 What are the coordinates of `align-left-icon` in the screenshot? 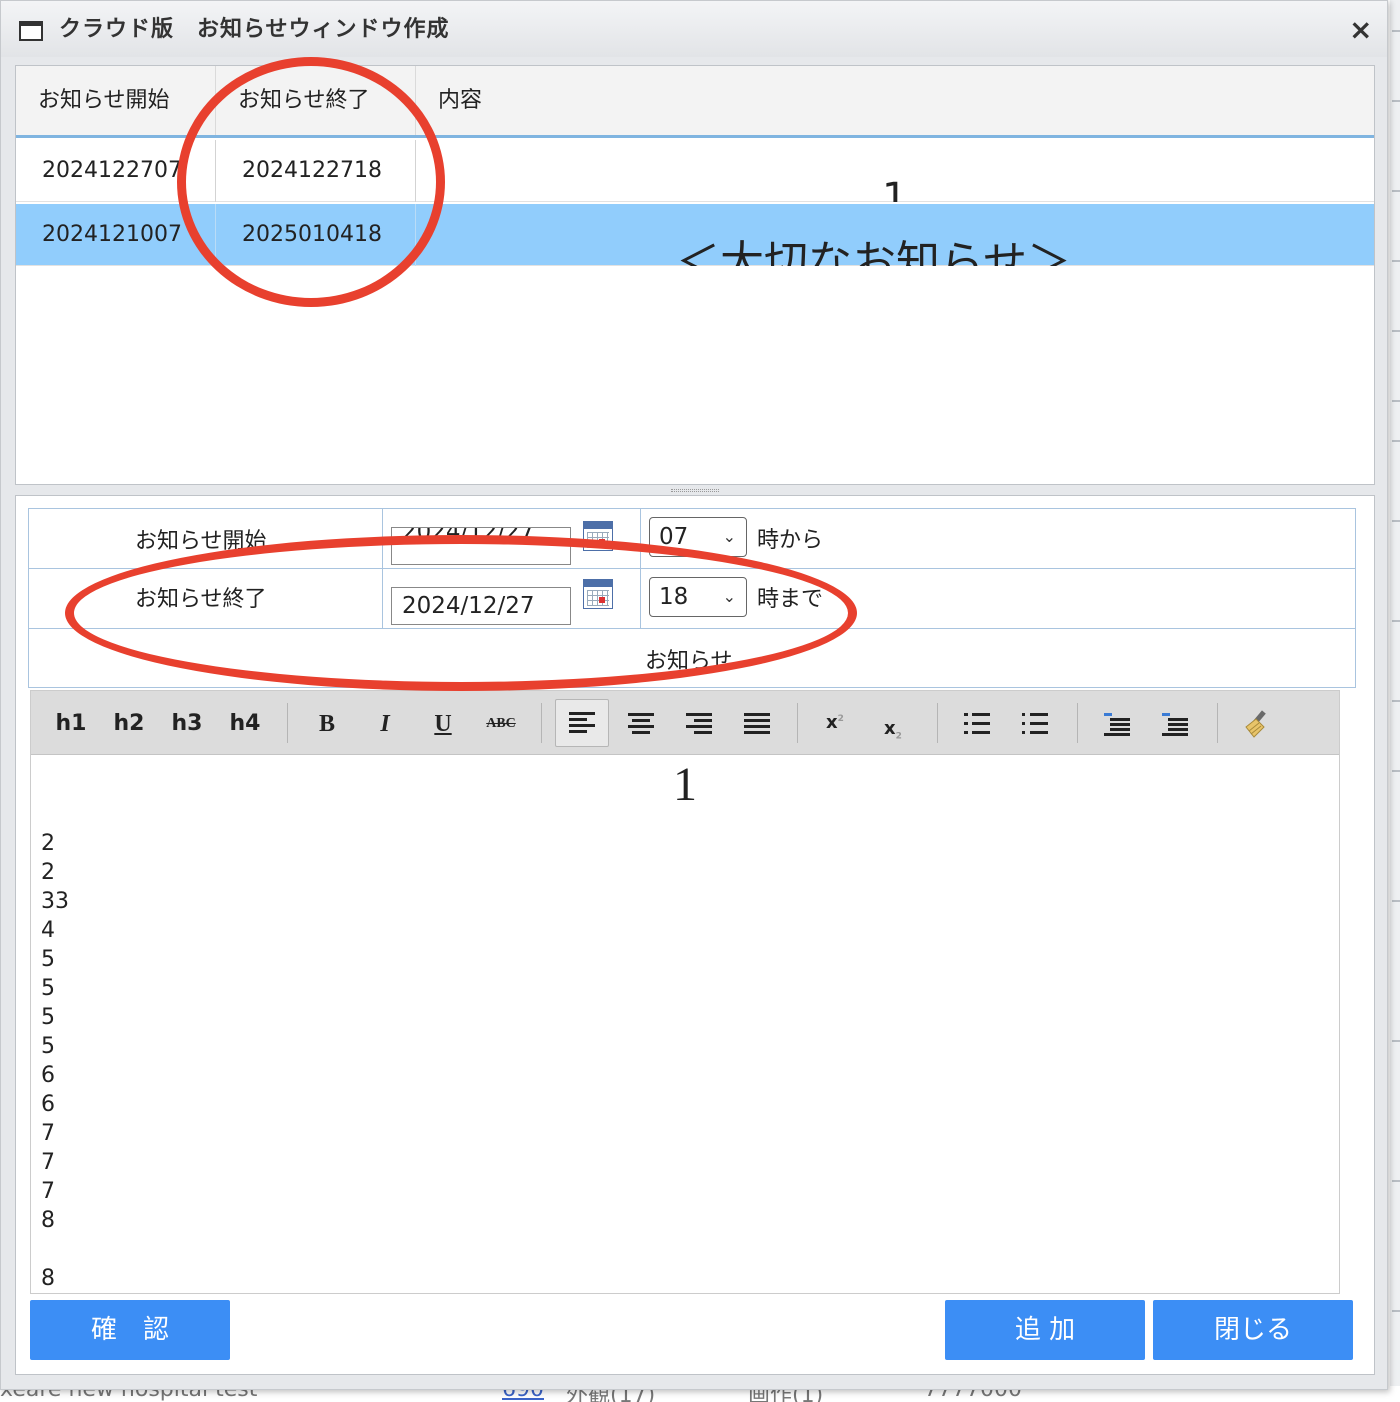 It's located at (582, 723).